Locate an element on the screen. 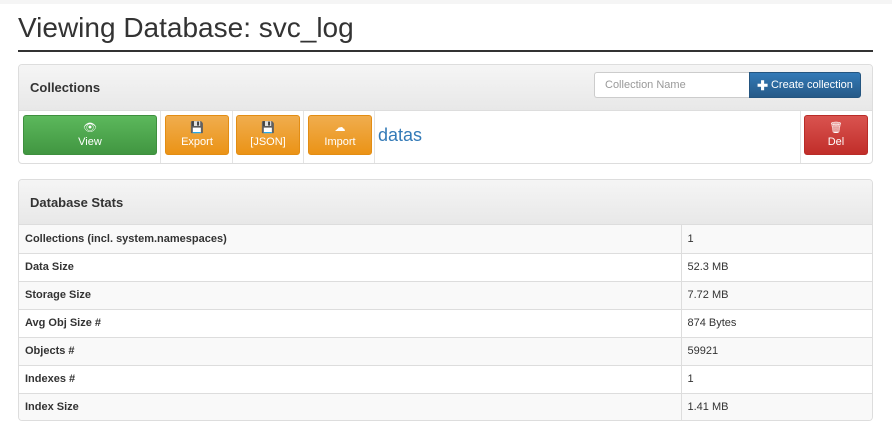 This screenshot has width=892, height=445. stats-heading: Database Stats is located at coordinates (77, 202).